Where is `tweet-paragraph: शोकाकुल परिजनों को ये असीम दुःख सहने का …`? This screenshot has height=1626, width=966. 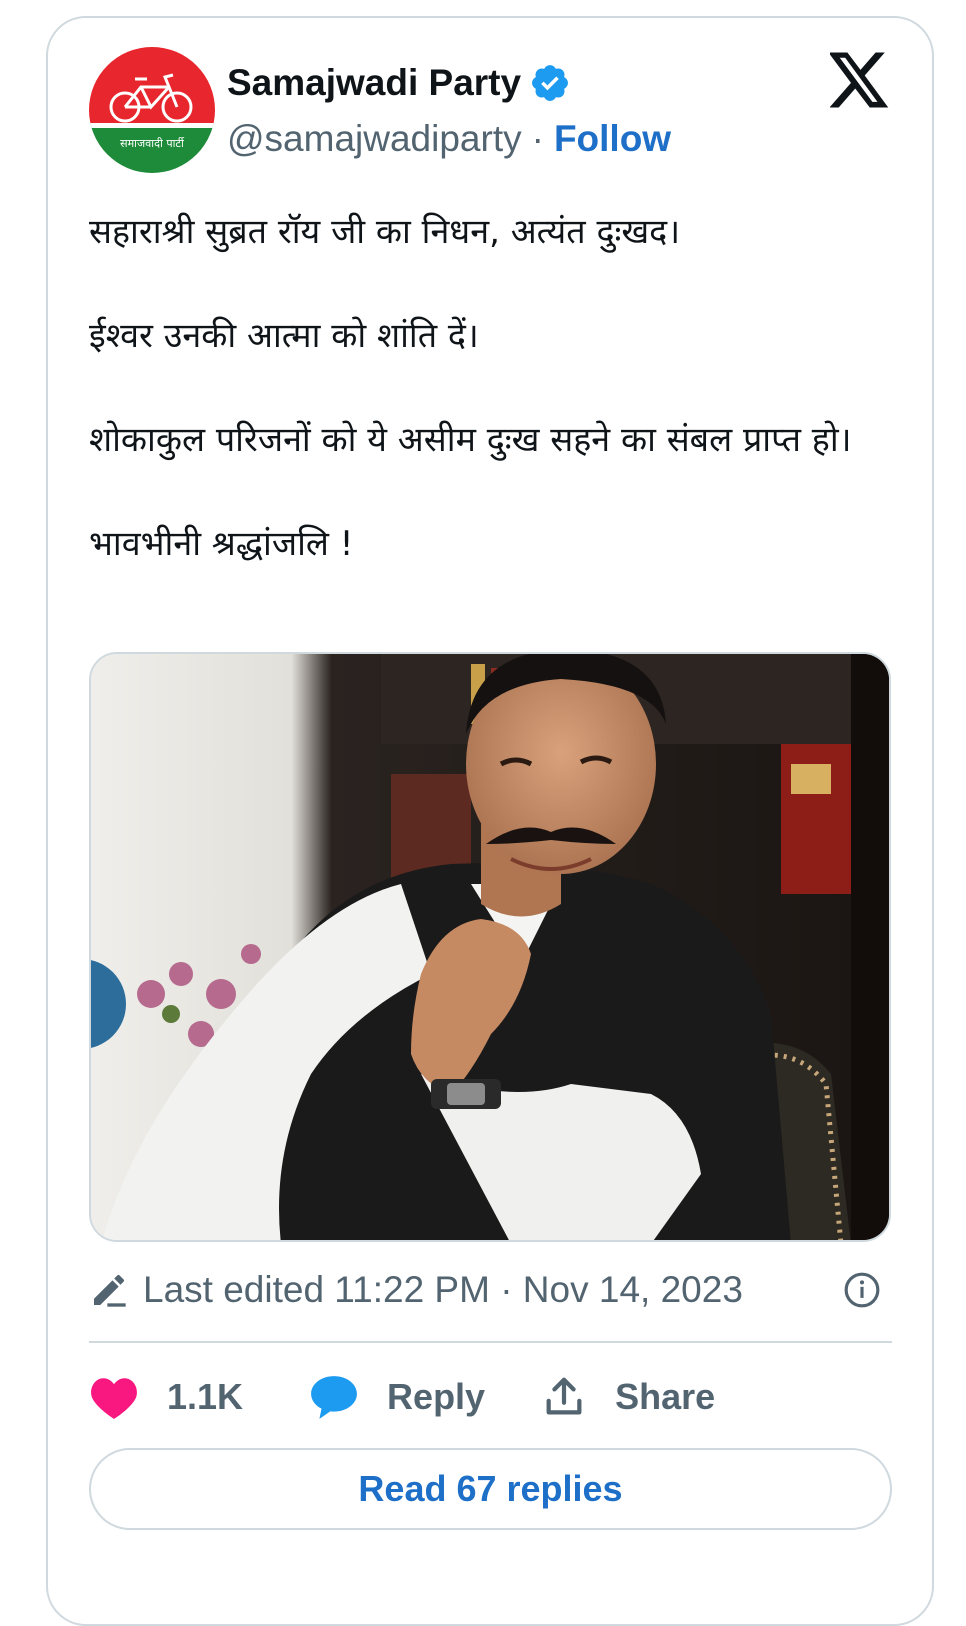 tweet-paragraph: शोकाकुल परिजनों को ये असीम दुःख सहने का … is located at coordinates (470, 440).